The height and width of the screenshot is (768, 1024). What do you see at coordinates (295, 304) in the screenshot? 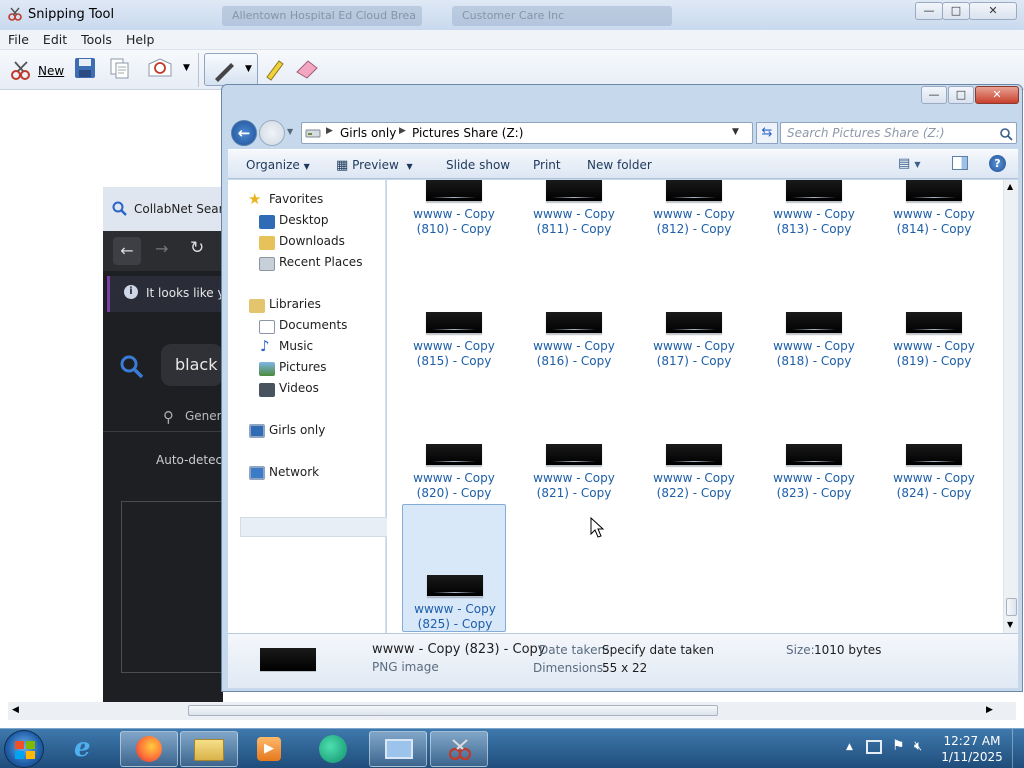
I see `nav-libraries: Libraries` at bounding box center [295, 304].